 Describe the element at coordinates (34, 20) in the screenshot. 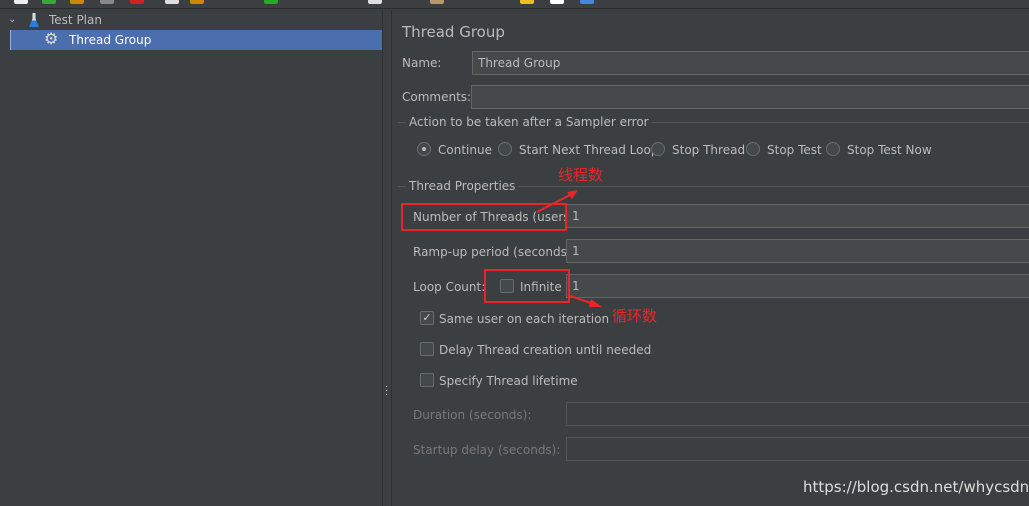

I see `flask-icon` at that location.